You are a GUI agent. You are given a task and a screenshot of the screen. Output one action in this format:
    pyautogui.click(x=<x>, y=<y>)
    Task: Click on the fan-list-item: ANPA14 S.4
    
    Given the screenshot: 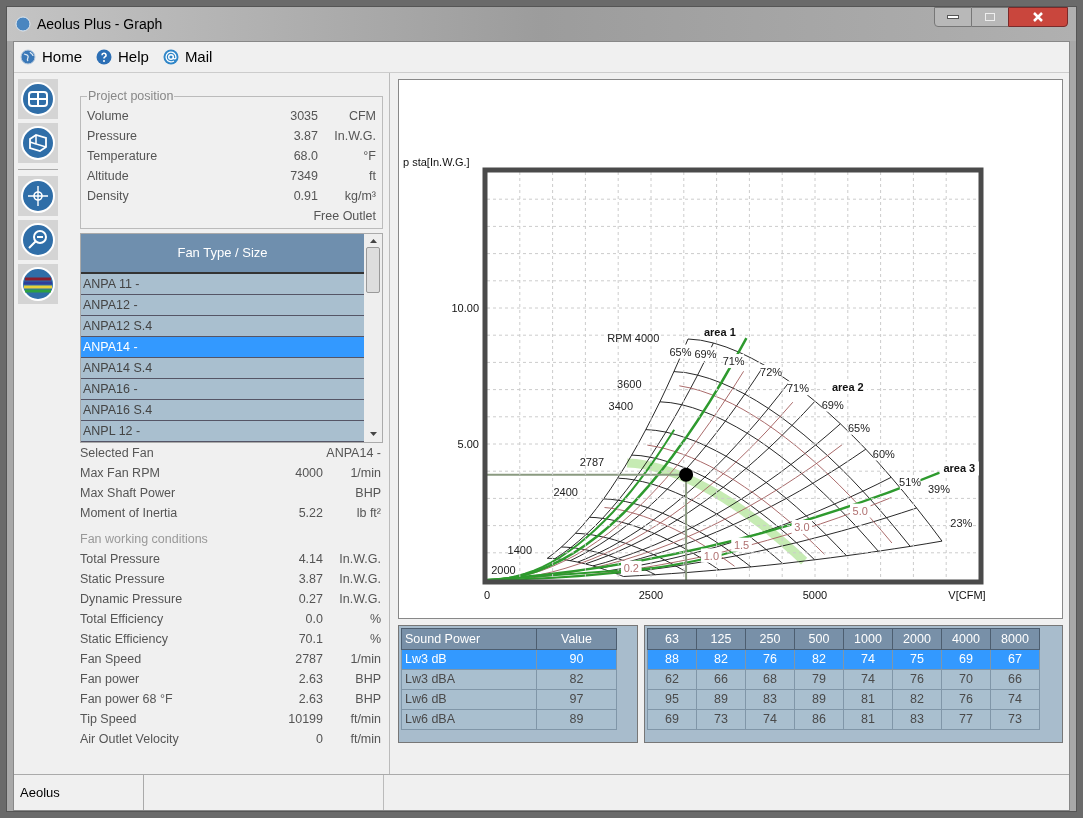 What is the action you would take?
    pyautogui.click(x=222, y=368)
    